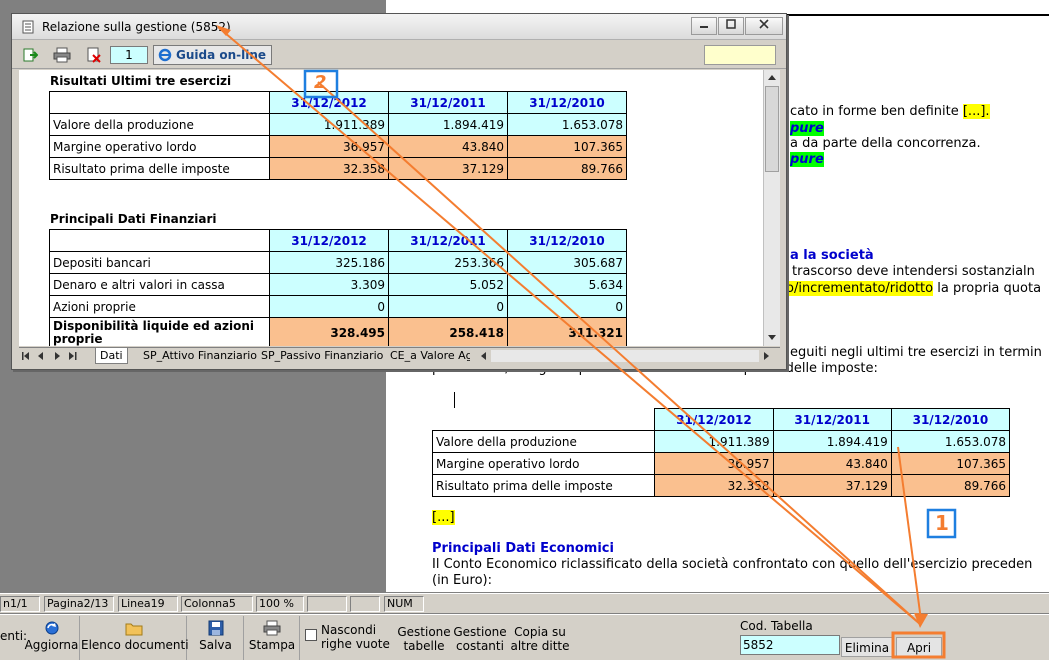 Image resolution: width=1049 pixels, height=660 pixels. Describe the element at coordinates (867, 647) in the screenshot. I see `elimina-button: Elimina` at that location.